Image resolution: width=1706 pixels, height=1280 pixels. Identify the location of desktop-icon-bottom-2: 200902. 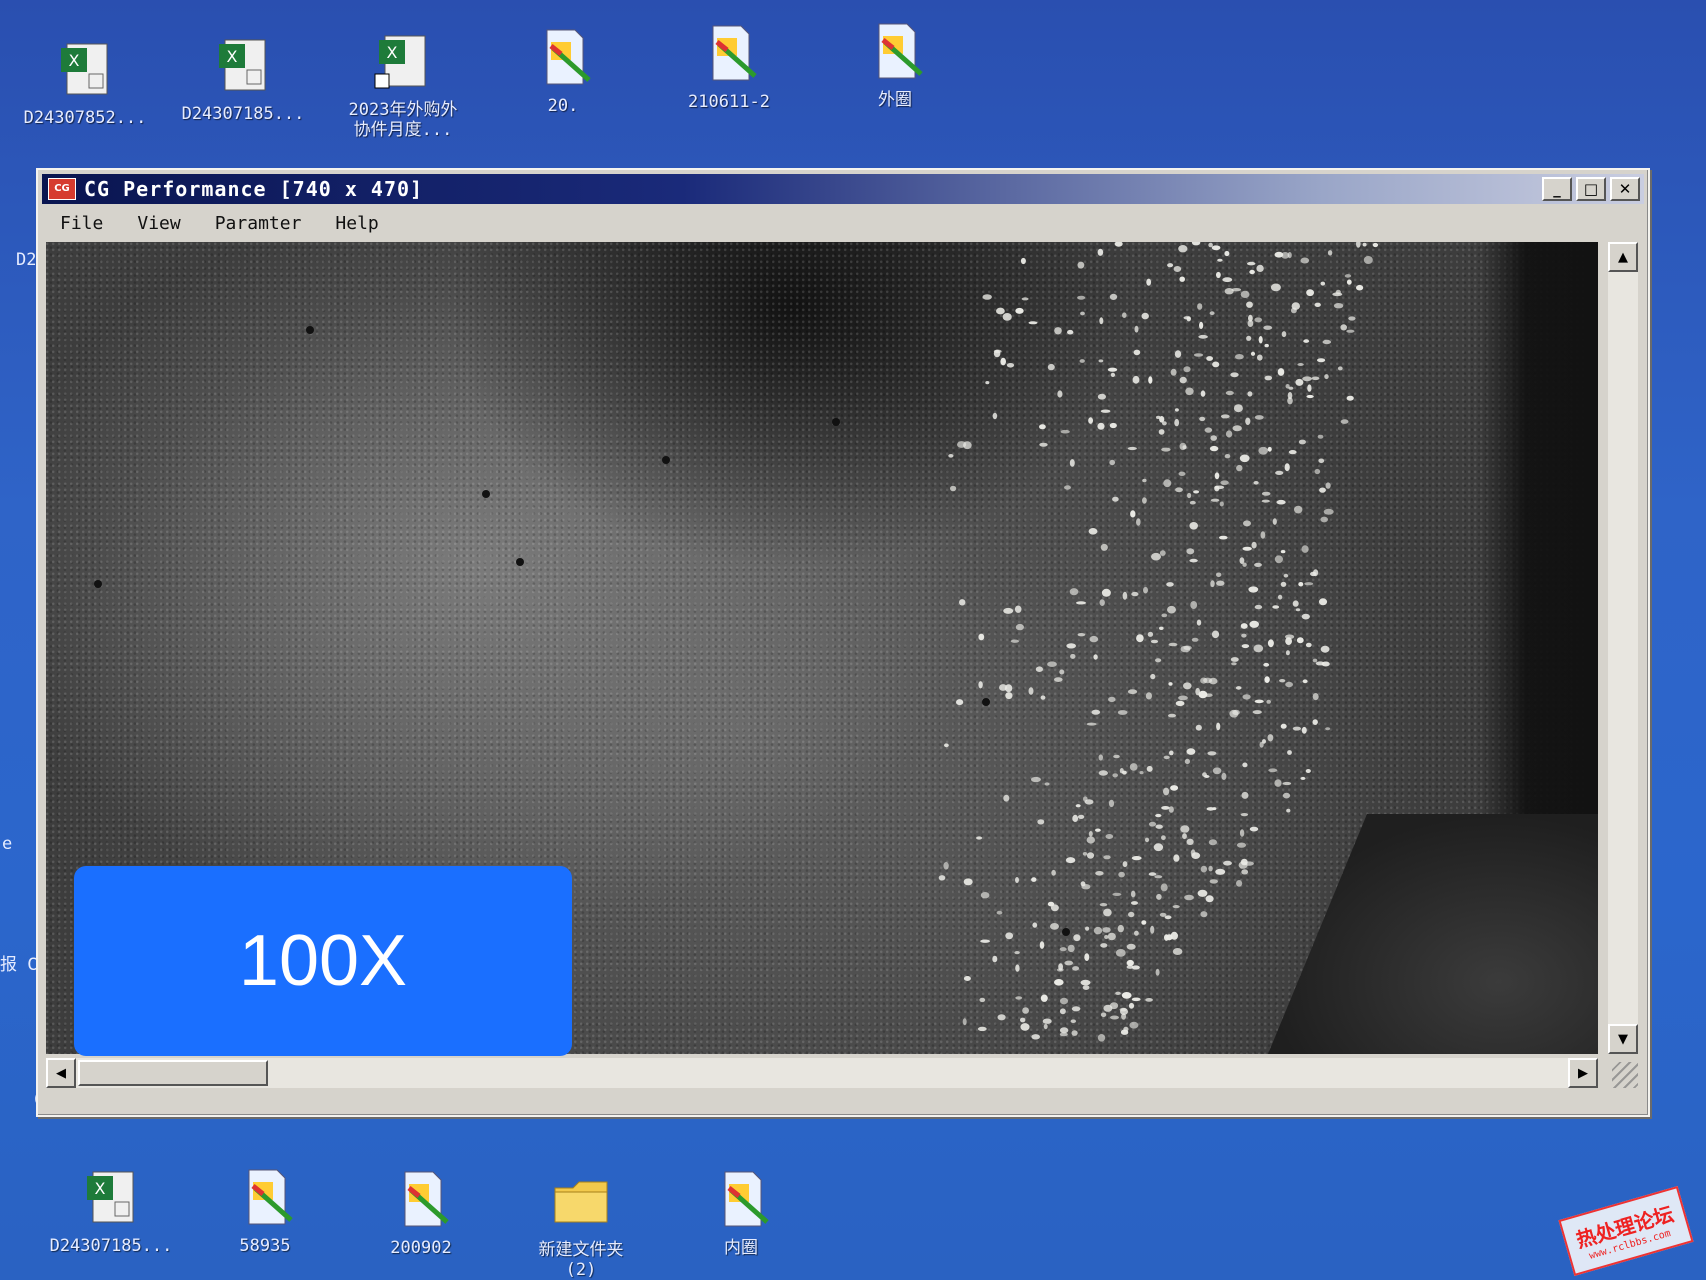
(421, 1213).